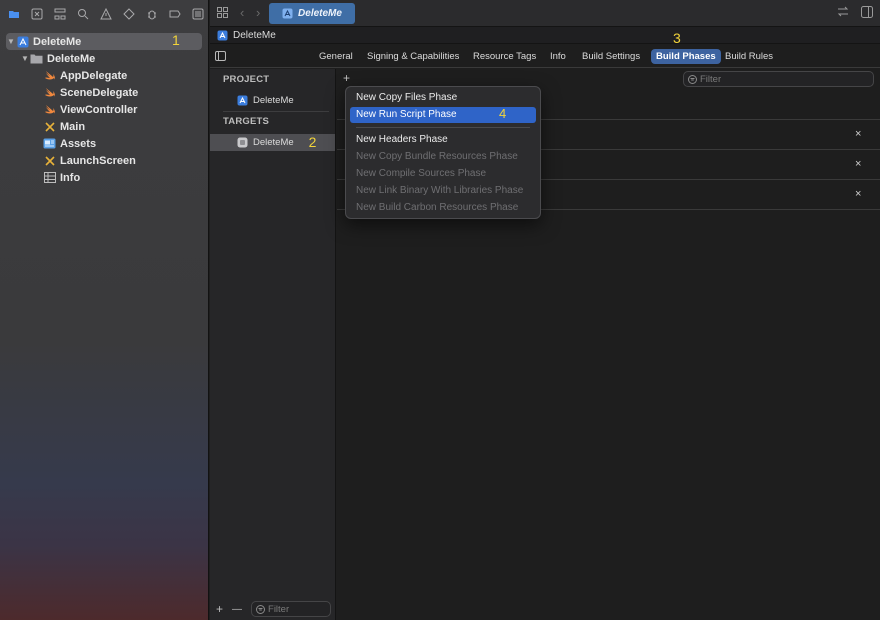  I want to click on issue-icon, so click(105, 14).